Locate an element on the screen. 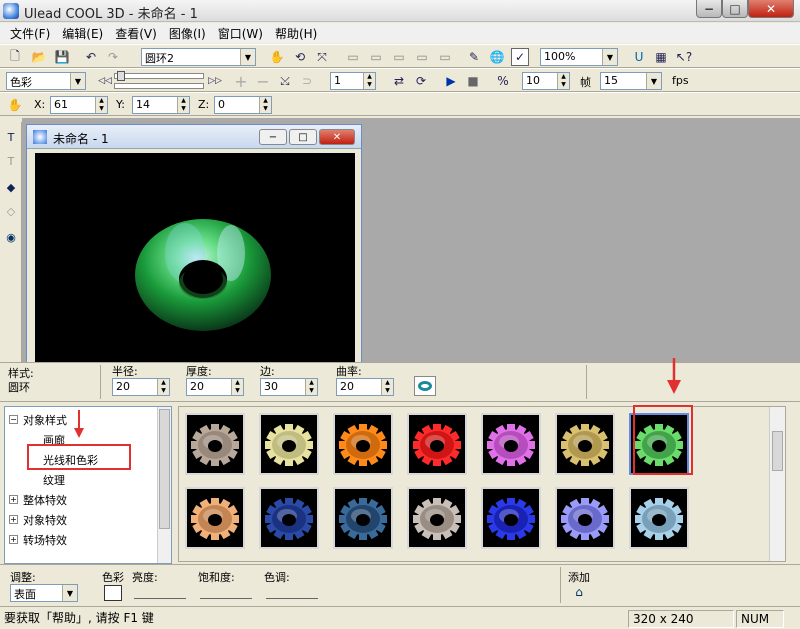 This screenshot has height=629, width=800. radius-spinner: 20 ▲ ▼ is located at coordinates (141, 387).